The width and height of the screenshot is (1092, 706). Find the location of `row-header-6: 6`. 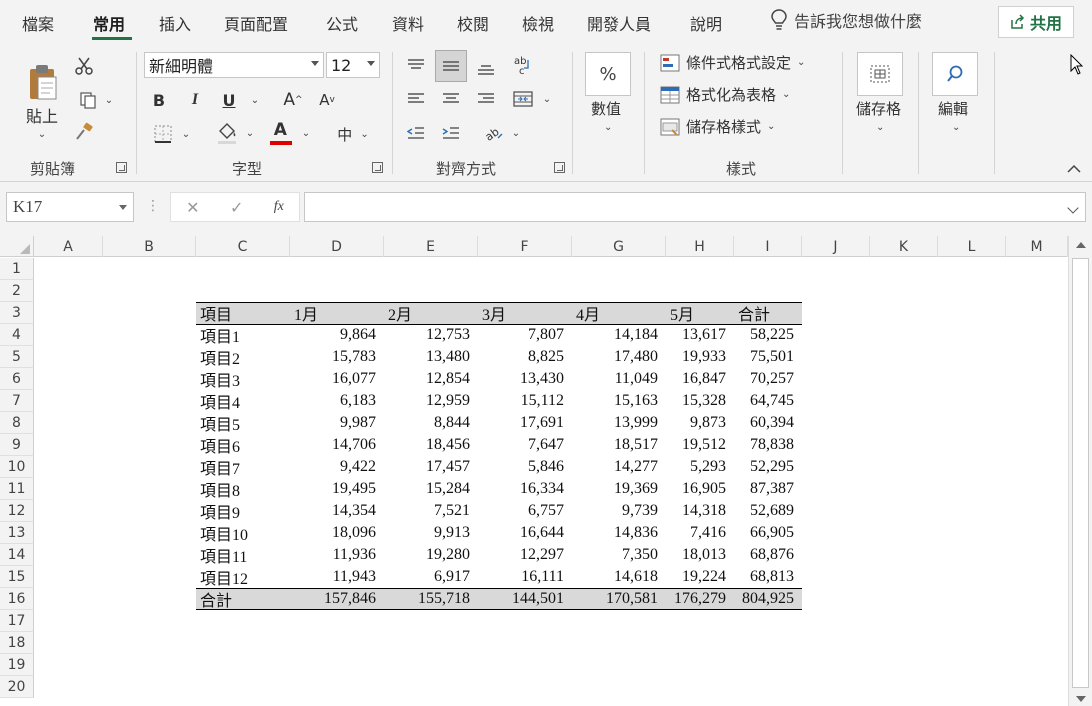

row-header-6: 6 is located at coordinates (17, 379).